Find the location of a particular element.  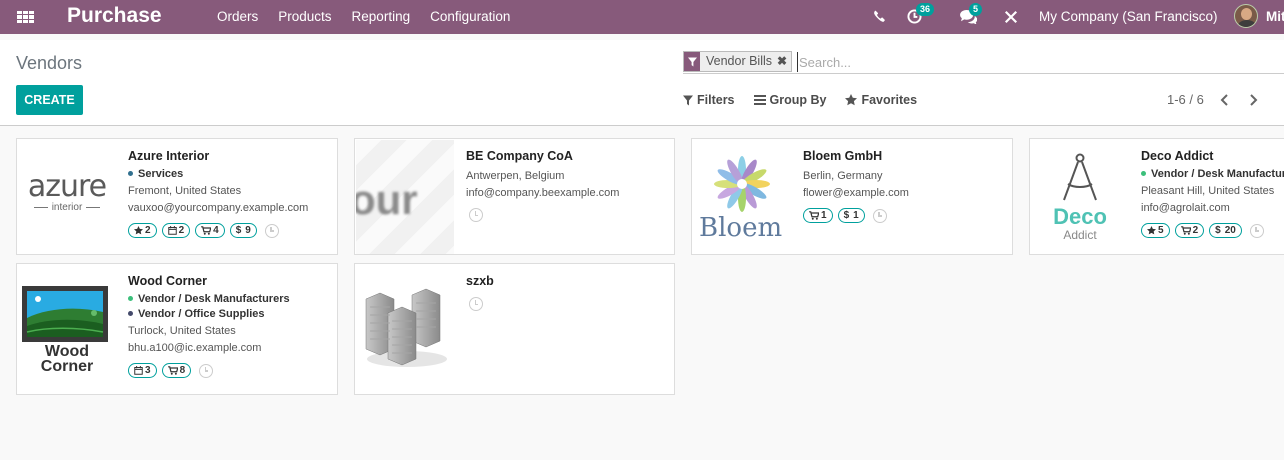

main-menu: Orders Products Reporting Configuration is located at coordinates (363, 16).